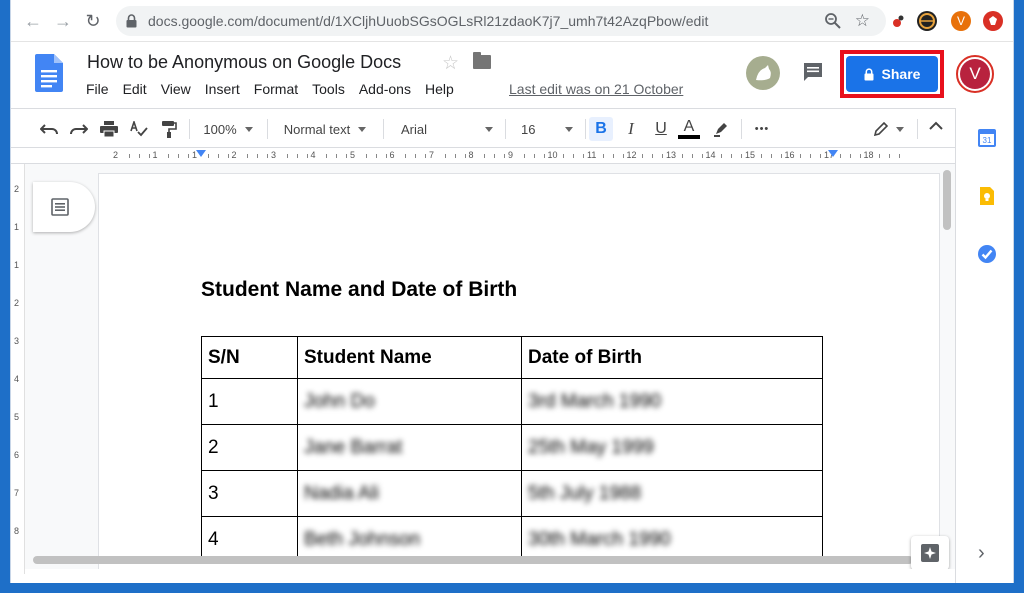 This screenshot has height=593, width=1024. I want to click on menu-add-ons: Add-ons, so click(385, 91).